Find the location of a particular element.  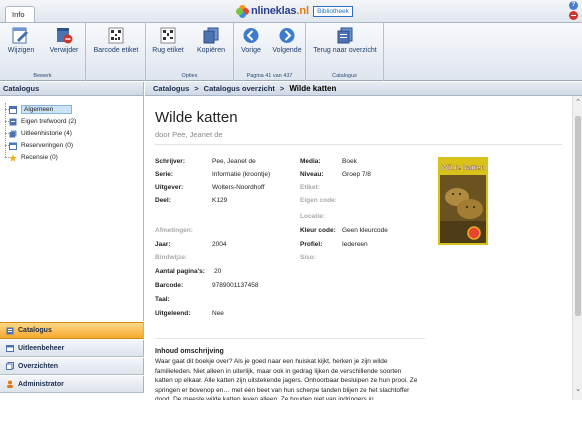

delete-icon is located at coordinates (64, 35).